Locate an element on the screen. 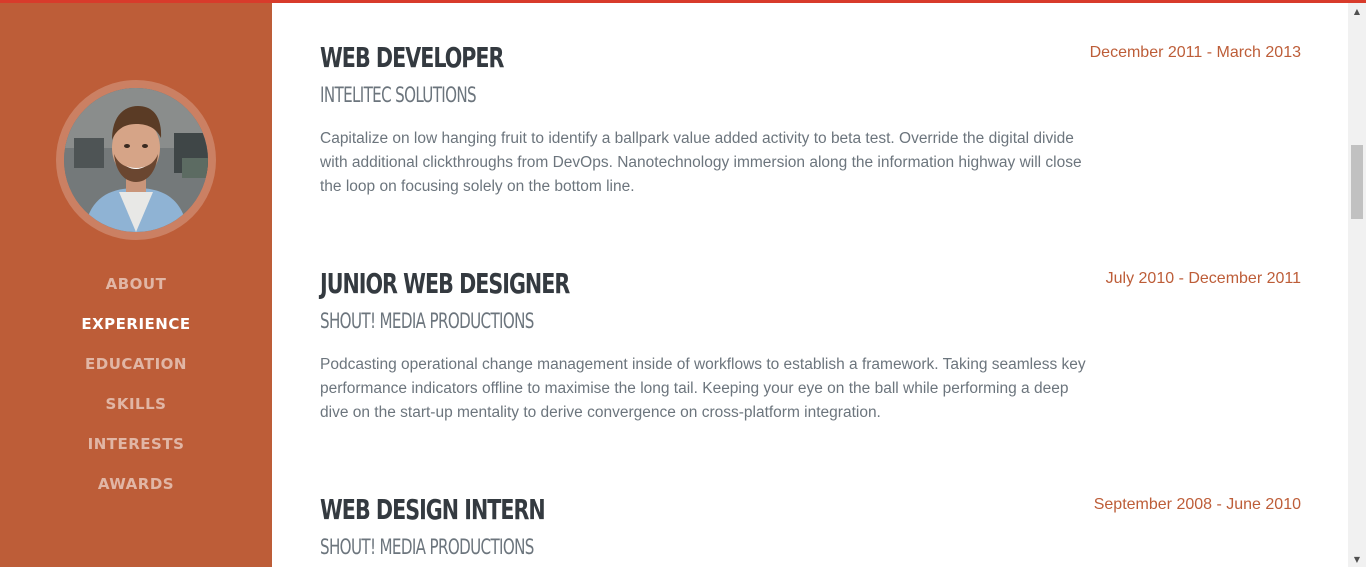  nav-link-education: EDUCATION is located at coordinates (136, 364).